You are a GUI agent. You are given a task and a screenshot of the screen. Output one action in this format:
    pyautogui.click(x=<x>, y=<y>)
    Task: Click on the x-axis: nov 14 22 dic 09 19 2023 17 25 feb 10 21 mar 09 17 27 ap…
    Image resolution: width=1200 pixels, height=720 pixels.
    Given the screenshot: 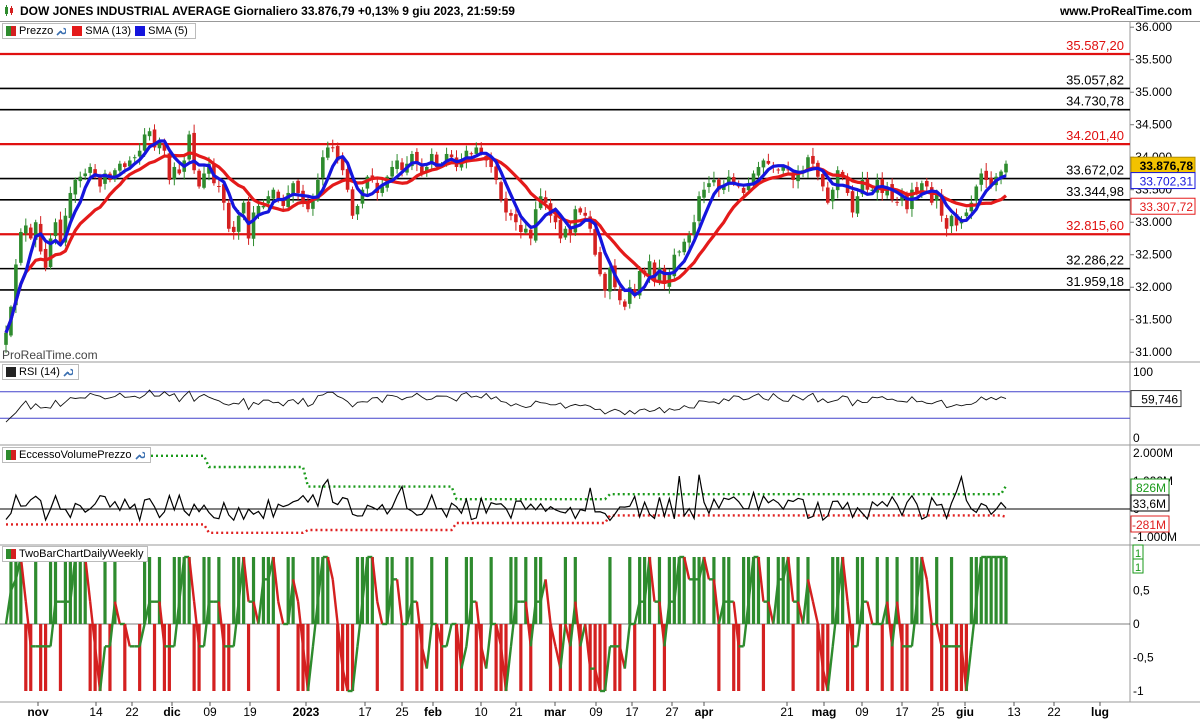 What is the action you would take?
    pyautogui.click(x=568, y=710)
    